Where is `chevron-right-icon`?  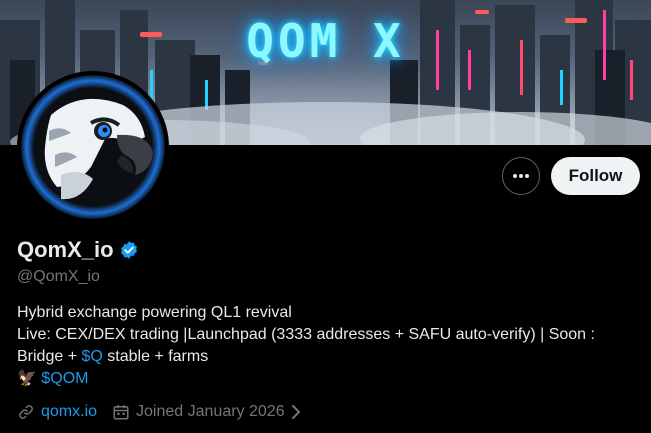
chevron-right-icon is located at coordinates (295, 412).